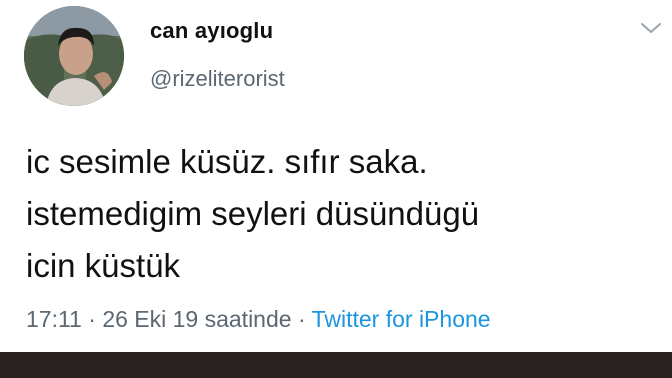 This screenshot has height=378, width=672. Describe the element at coordinates (211, 31) in the screenshot. I see `display-name: can ayıoglu` at that location.